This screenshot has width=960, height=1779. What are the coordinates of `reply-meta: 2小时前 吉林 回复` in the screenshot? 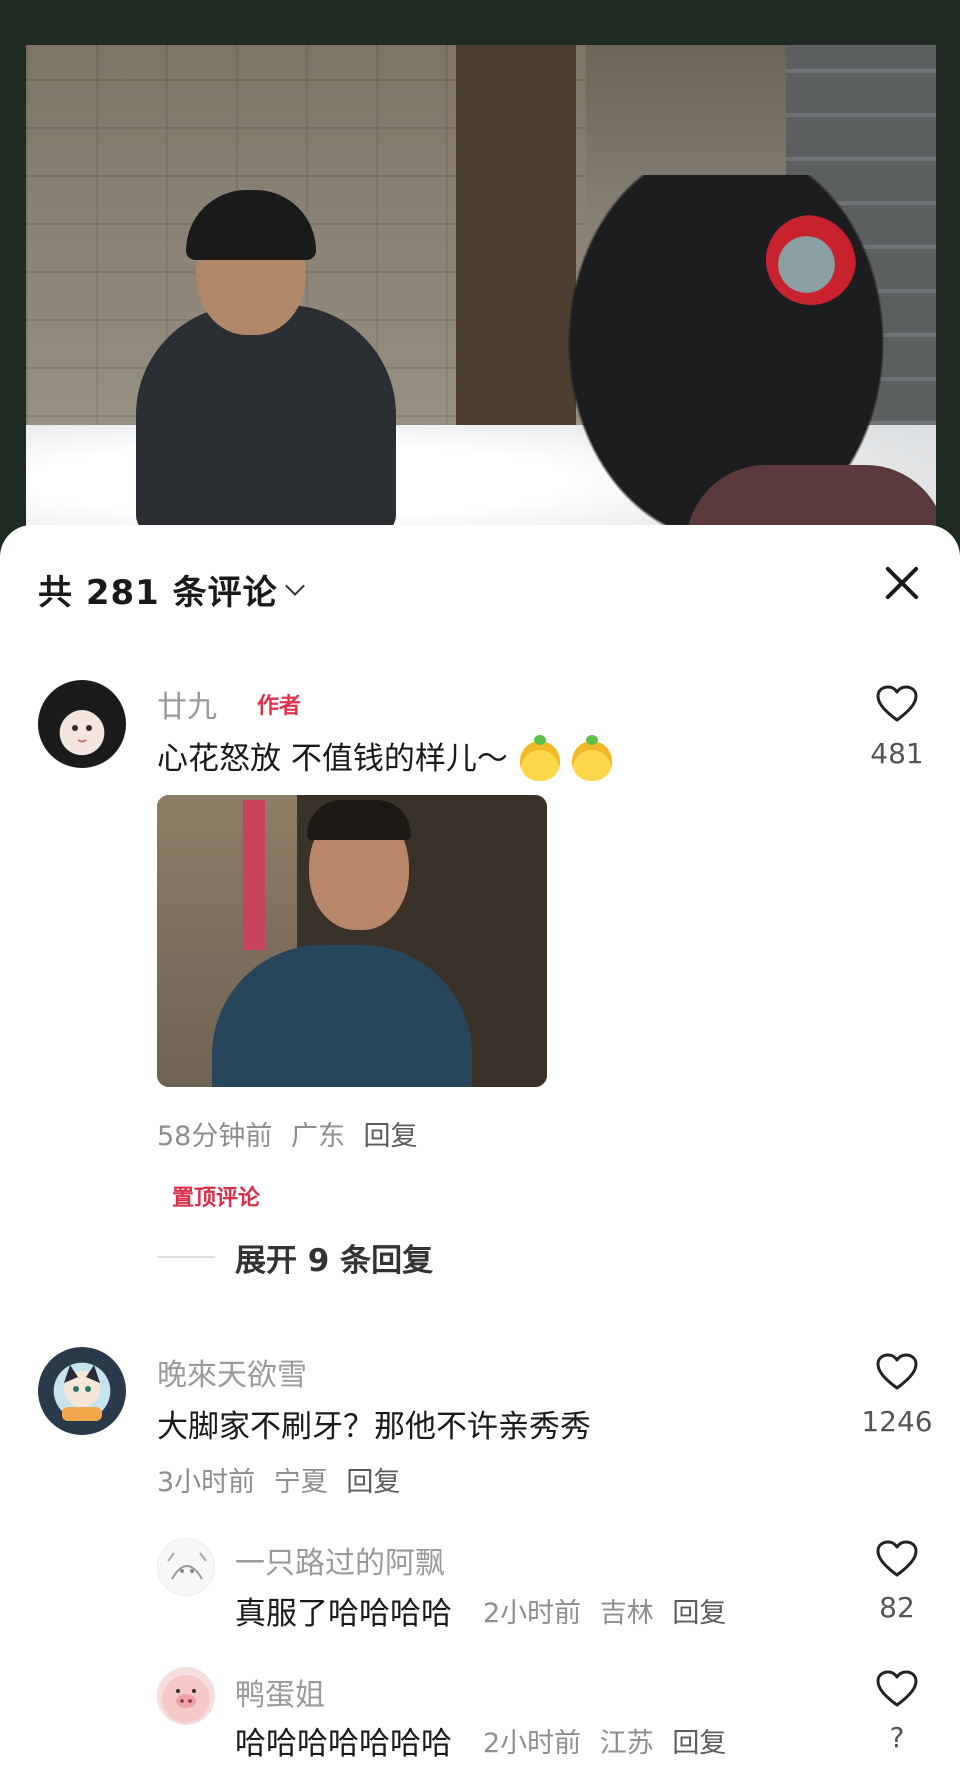 It's located at (604, 1610).